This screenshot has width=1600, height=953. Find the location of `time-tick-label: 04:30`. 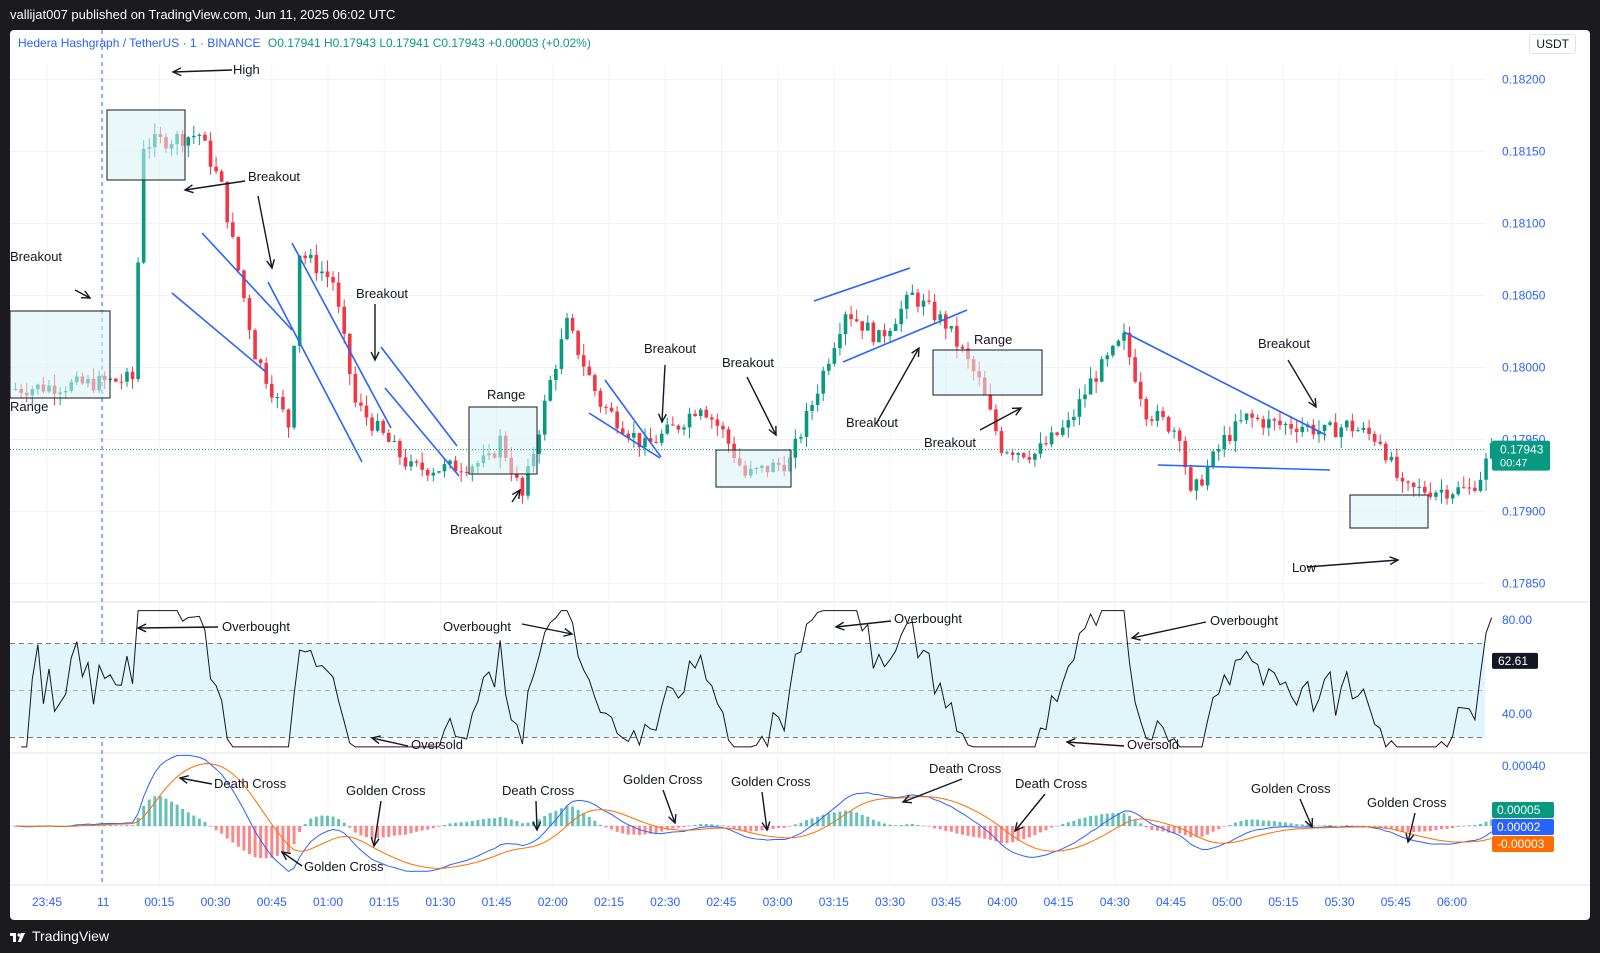

time-tick-label: 04:30 is located at coordinates (1115, 902).